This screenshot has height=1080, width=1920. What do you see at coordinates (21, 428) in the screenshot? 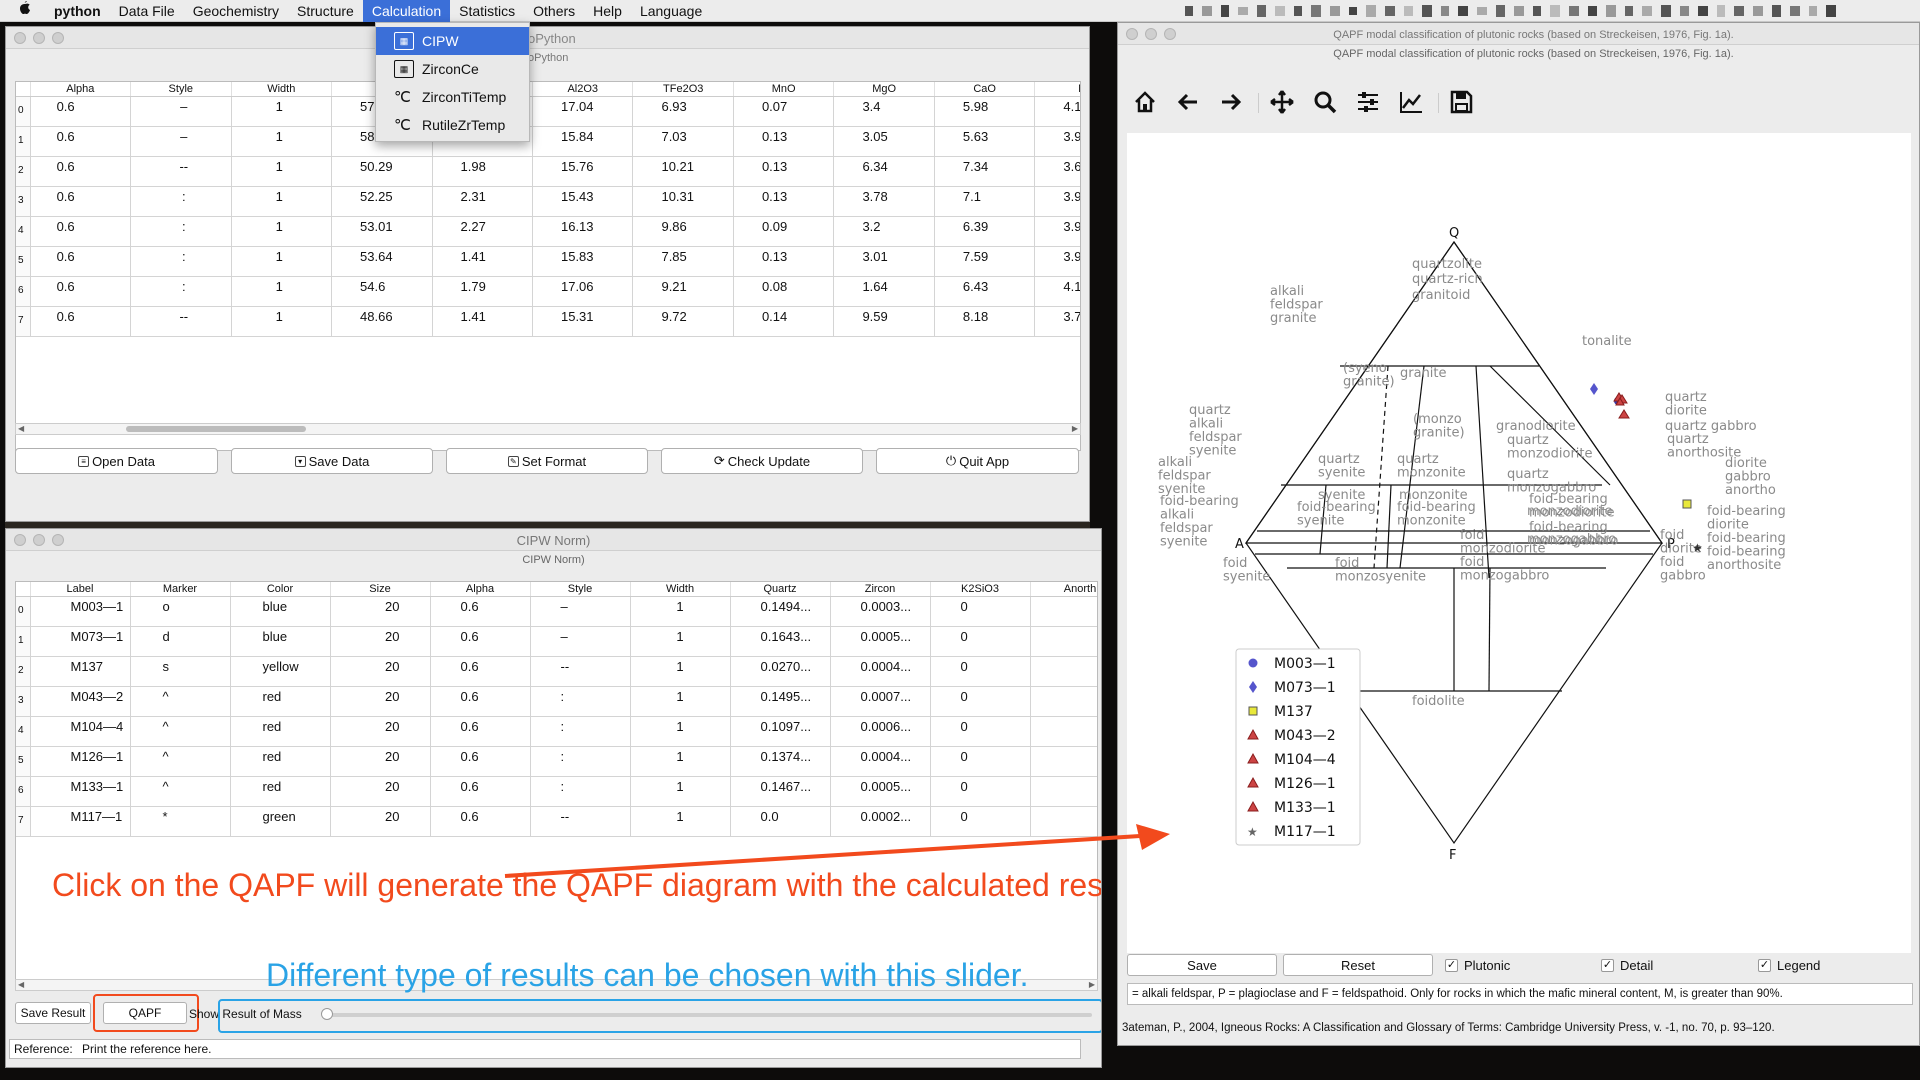
I see `scroll-left-icon: ◀` at bounding box center [21, 428].